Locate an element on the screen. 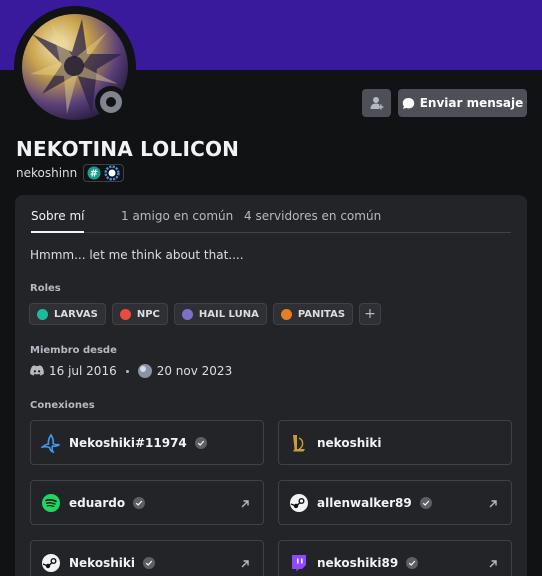  tab-mutual-friends: 1 amigo en común is located at coordinates (177, 216).